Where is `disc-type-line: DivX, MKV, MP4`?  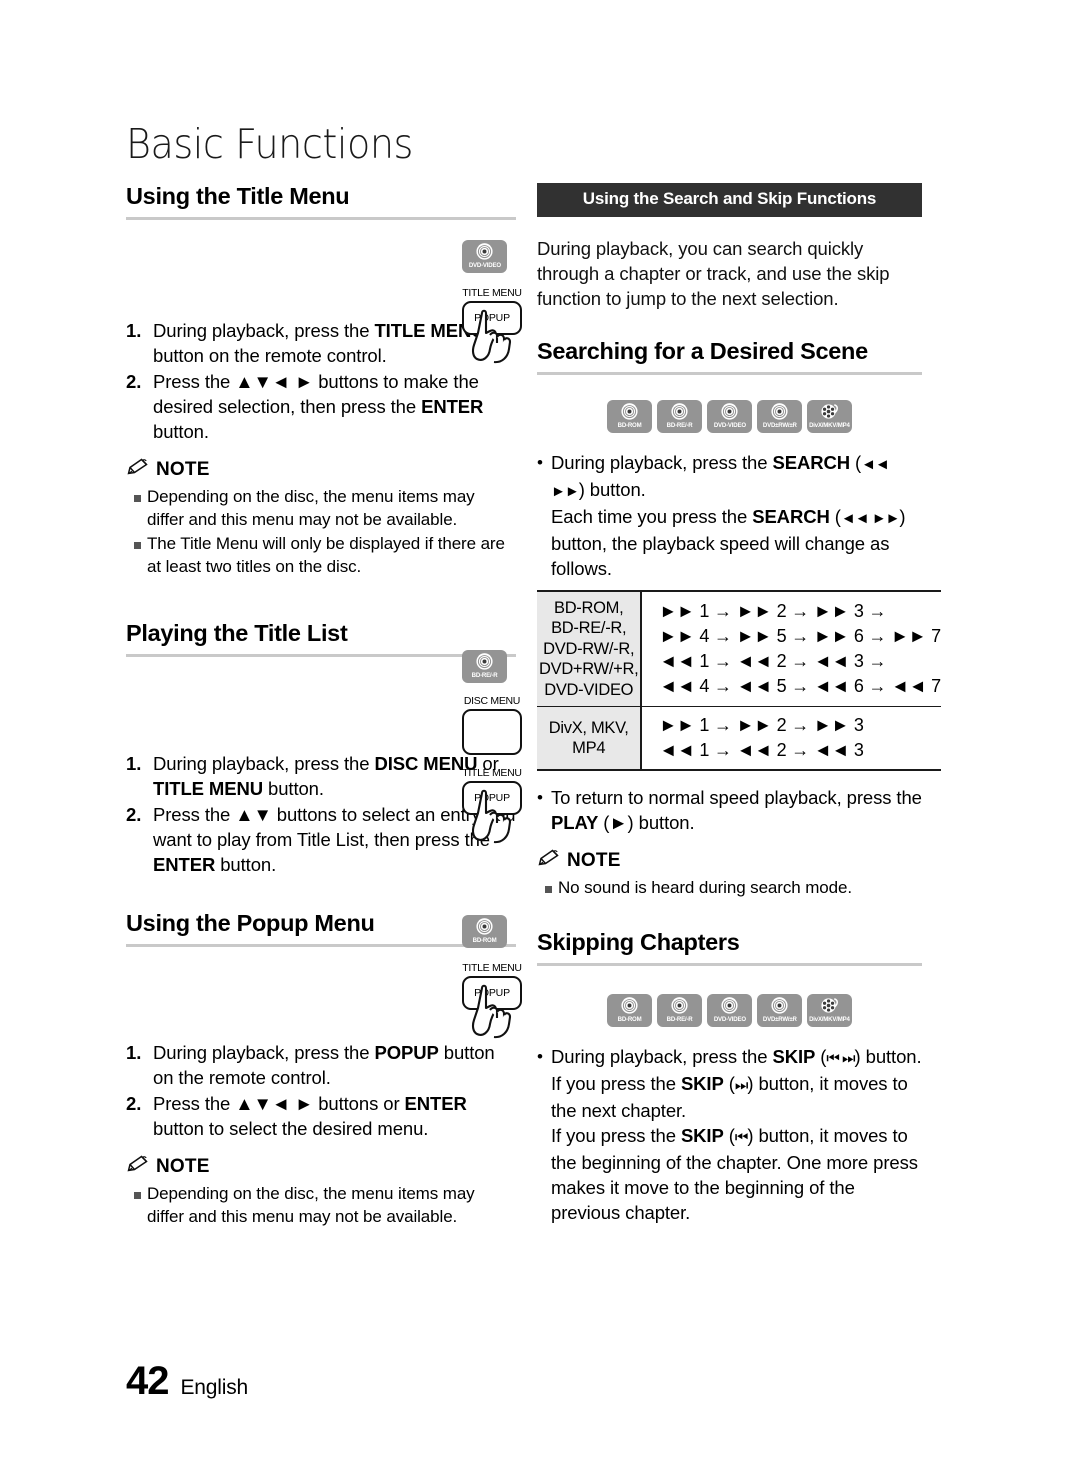 disc-type-line: DivX, MKV, MP4 is located at coordinates (588, 738).